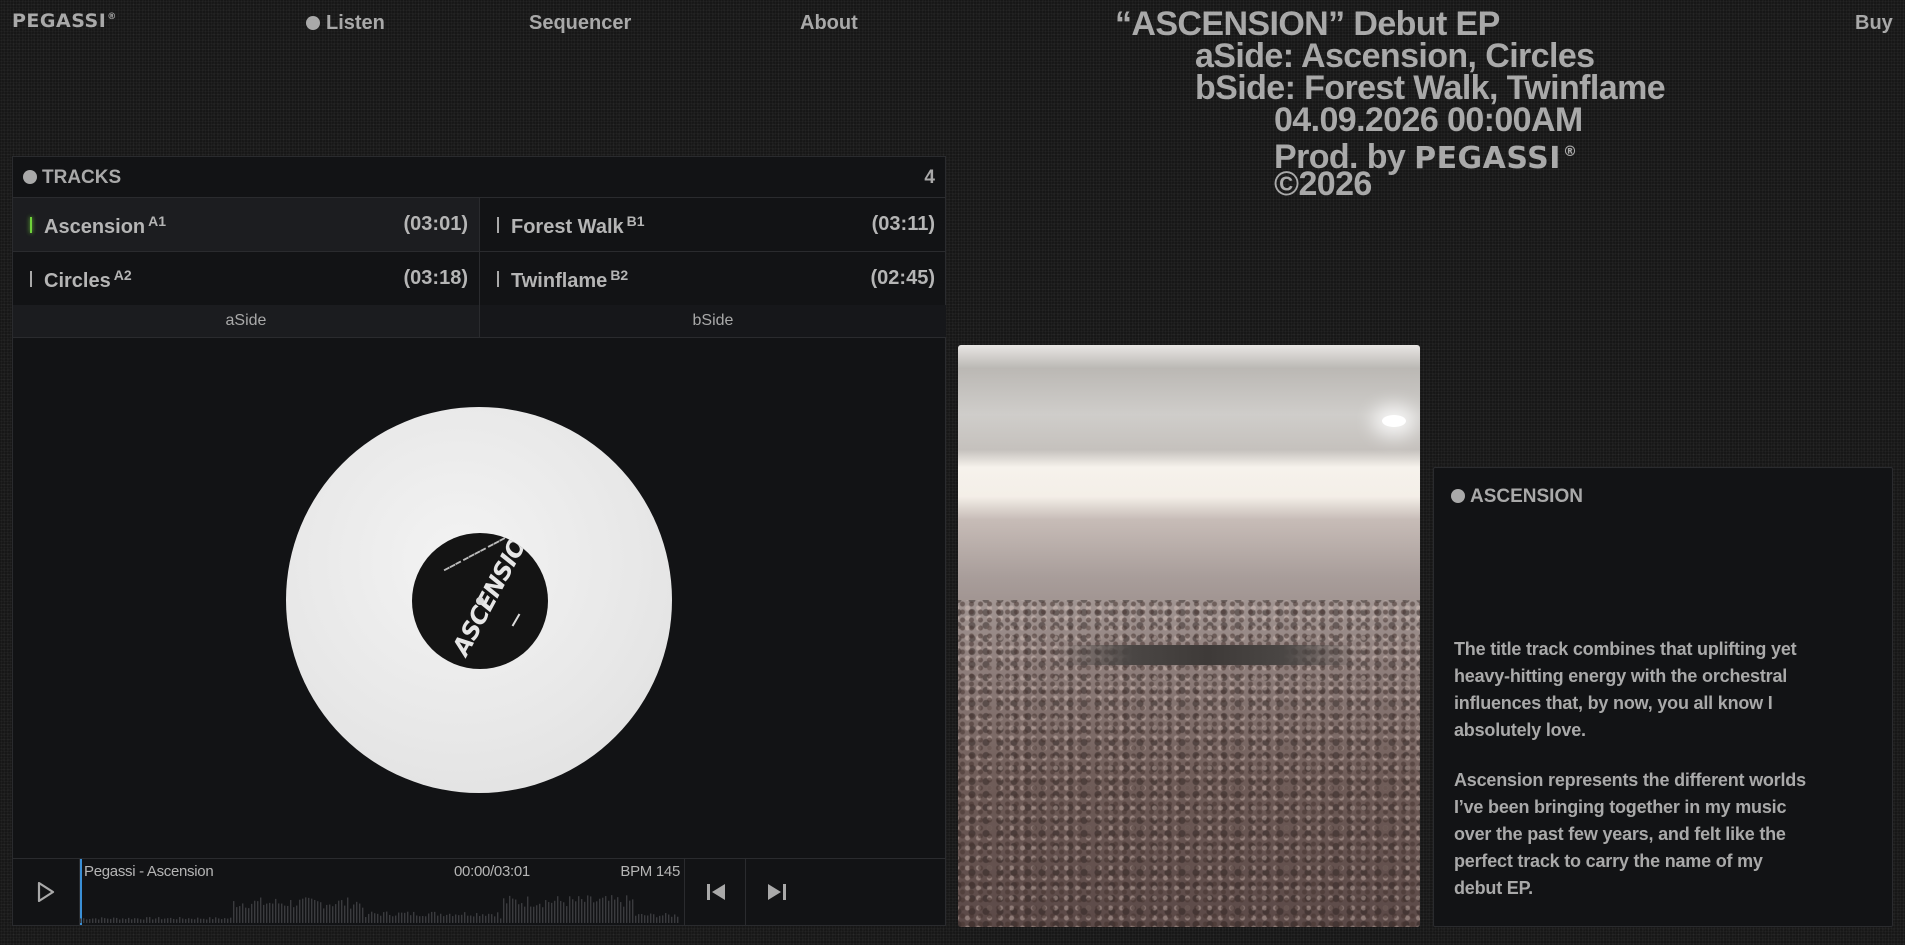  What do you see at coordinates (829, 23) in the screenshot?
I see `nav-about: About` at bounding box center [829, 23].